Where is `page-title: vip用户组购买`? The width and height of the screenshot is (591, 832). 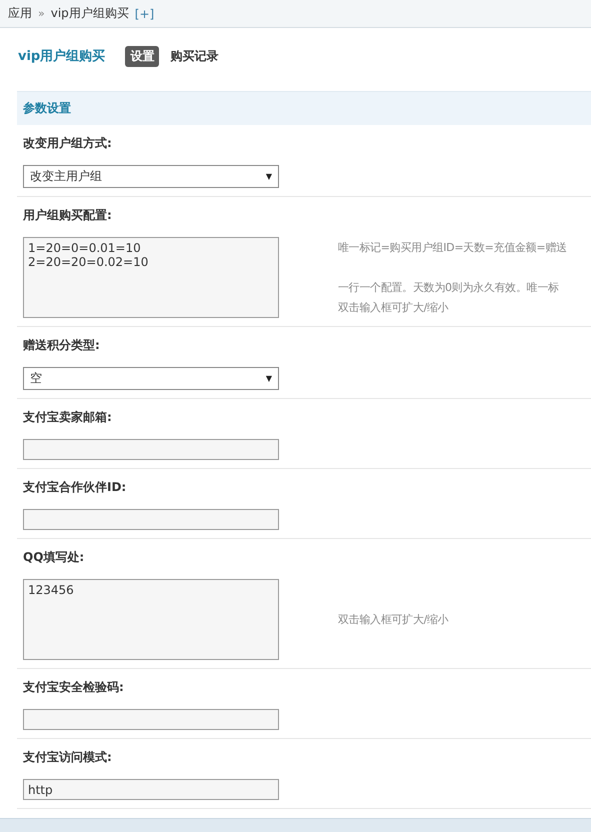
page-title: vip用户组购买 is located at coordinates (62, 56).